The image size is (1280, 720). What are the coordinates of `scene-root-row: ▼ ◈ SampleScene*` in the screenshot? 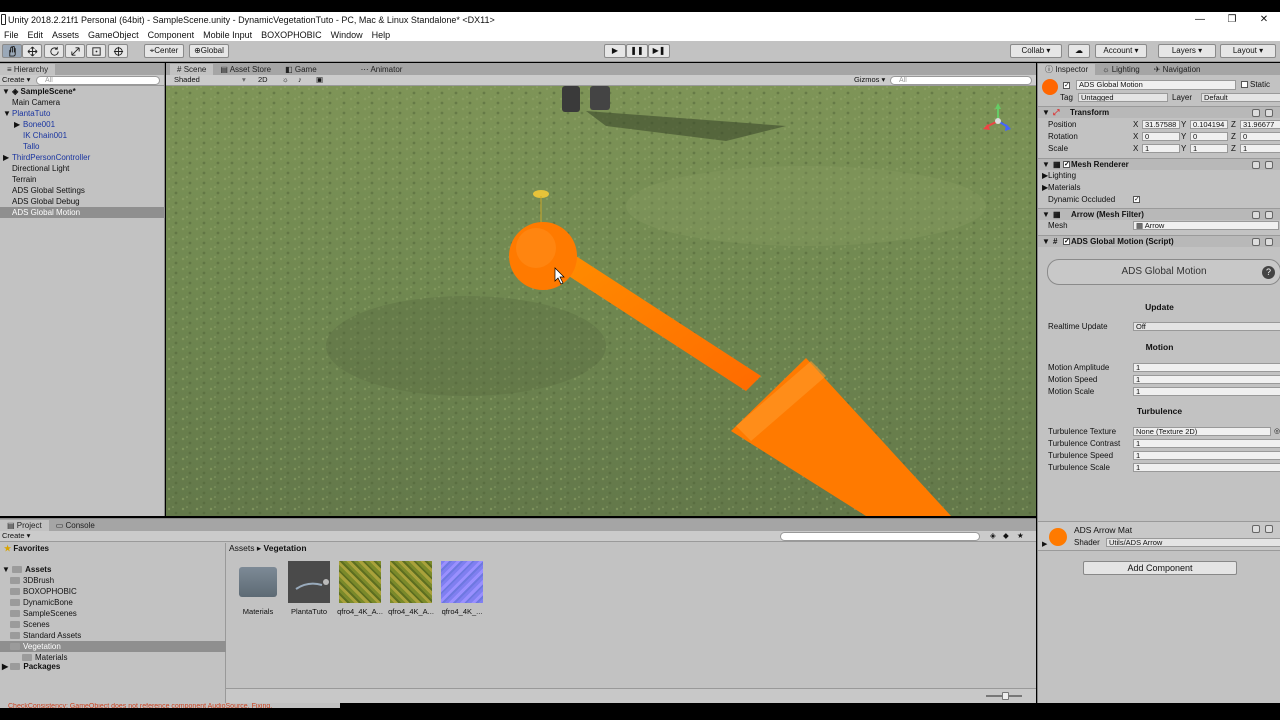 It's located at (82, 91).